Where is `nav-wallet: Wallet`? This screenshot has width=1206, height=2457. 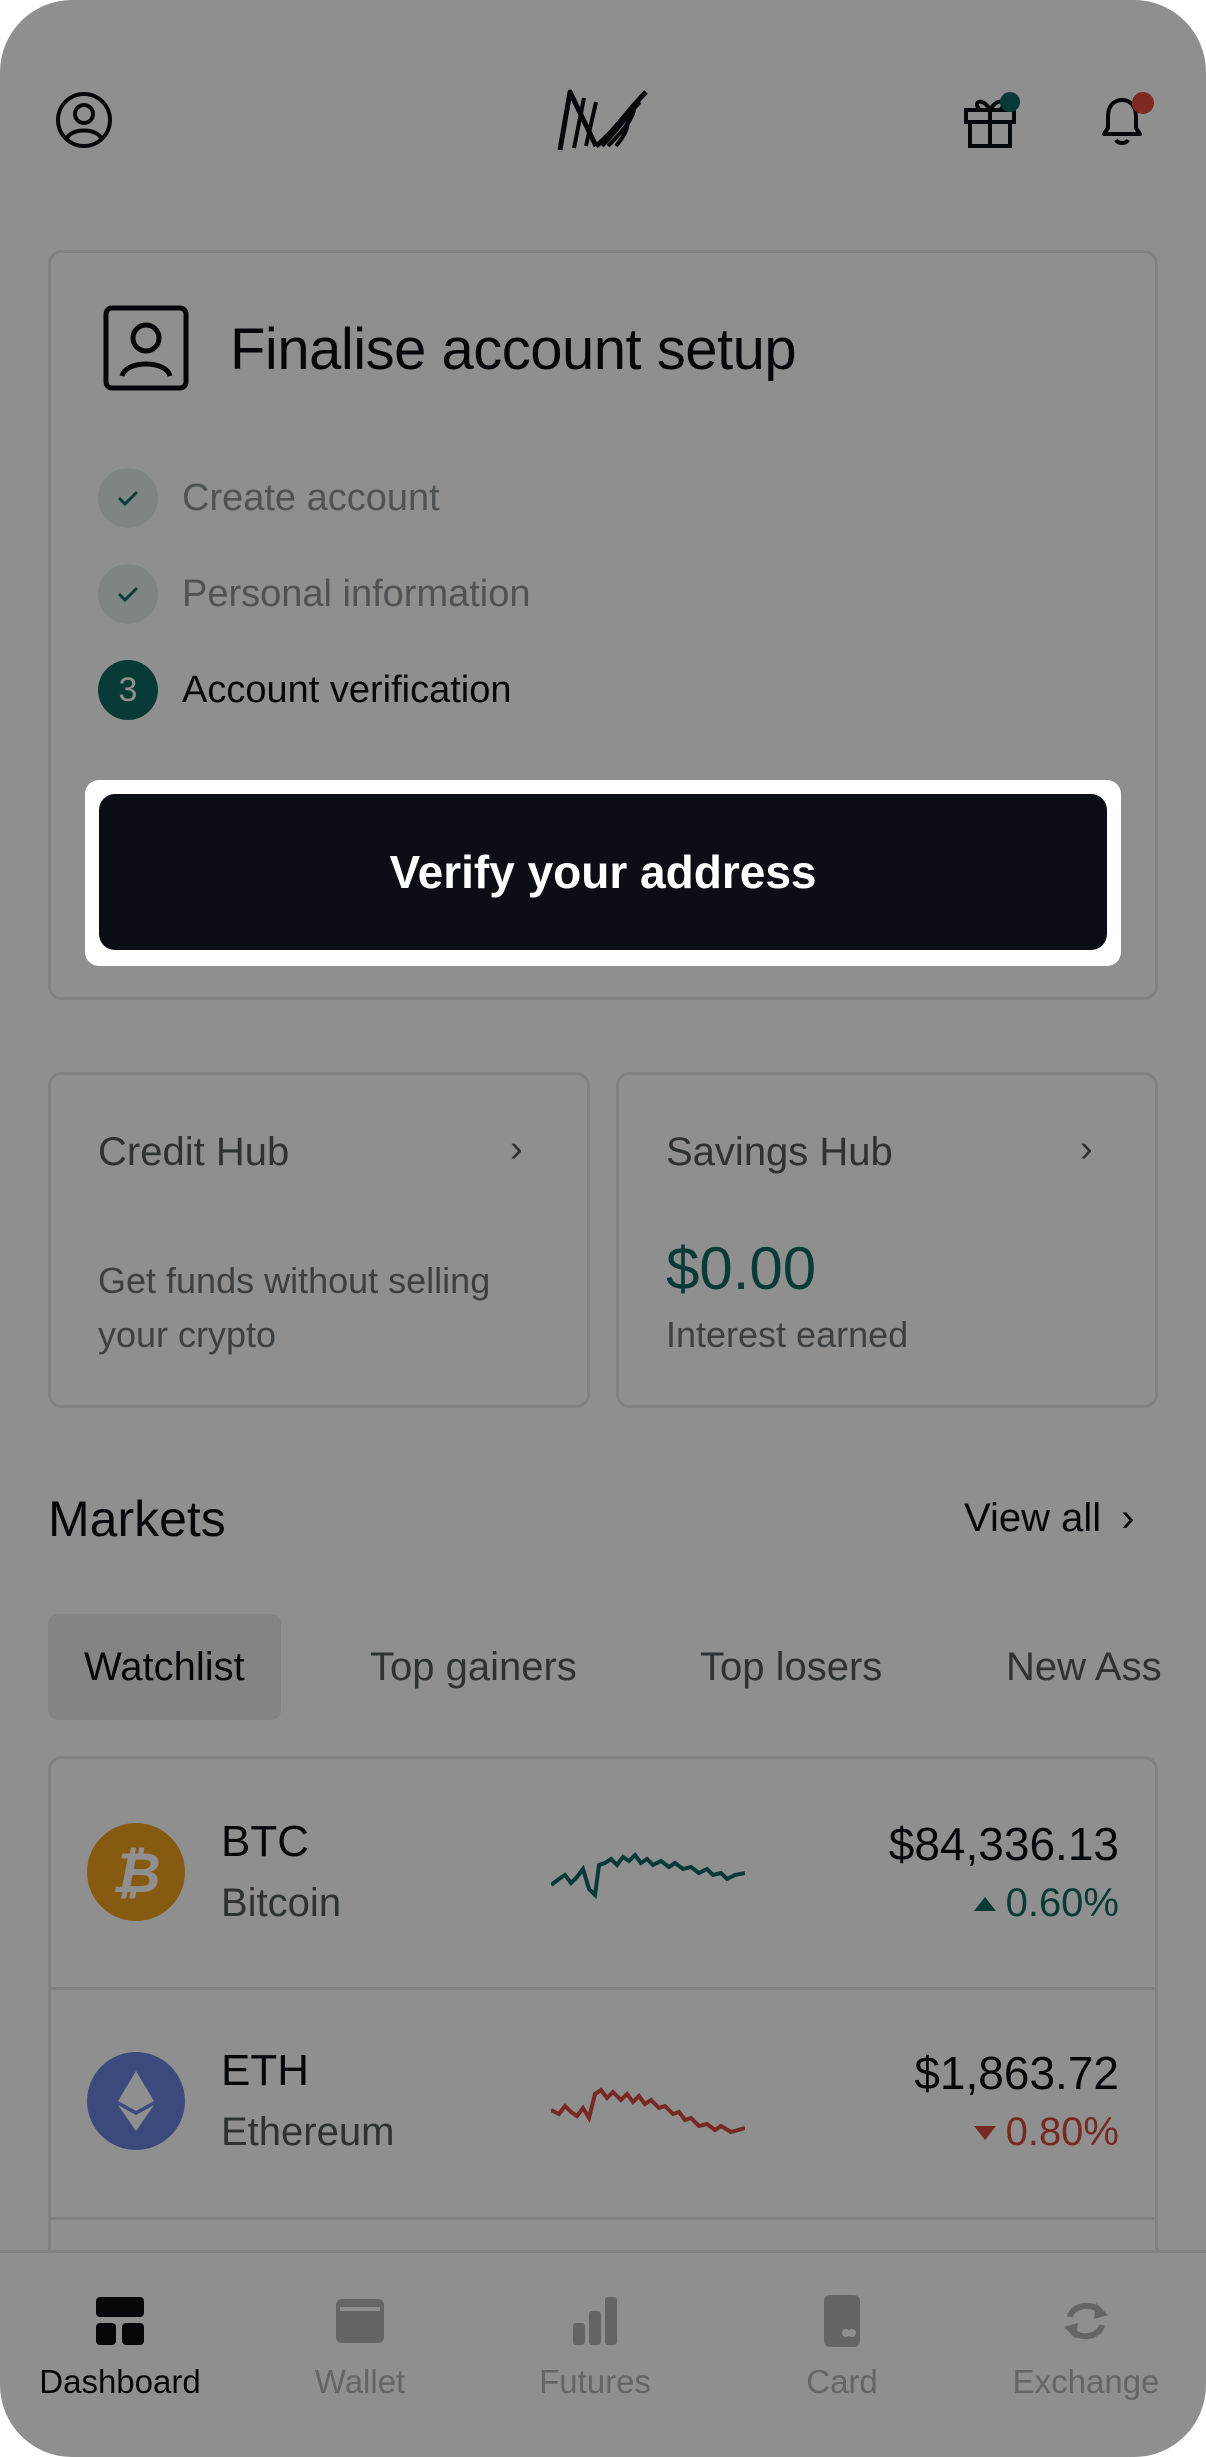 nav-wallet: Wallet is located at coordinates (360, 2347).